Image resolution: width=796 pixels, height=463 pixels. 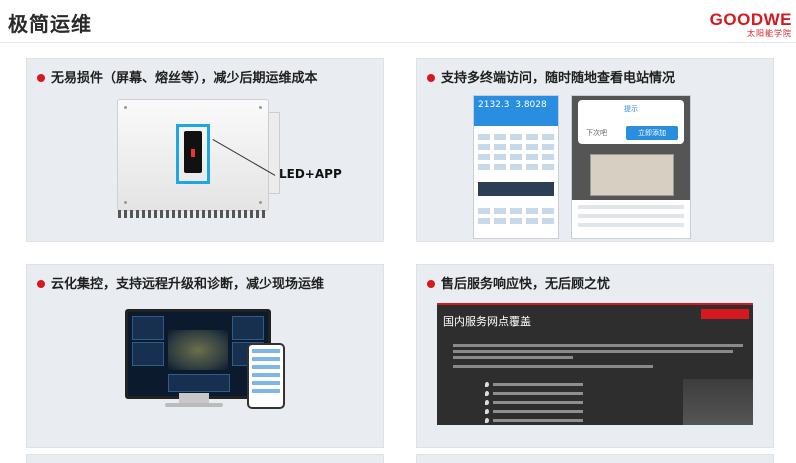 I want to click on stat-value: 2132.3, so click(x=494, y=105).